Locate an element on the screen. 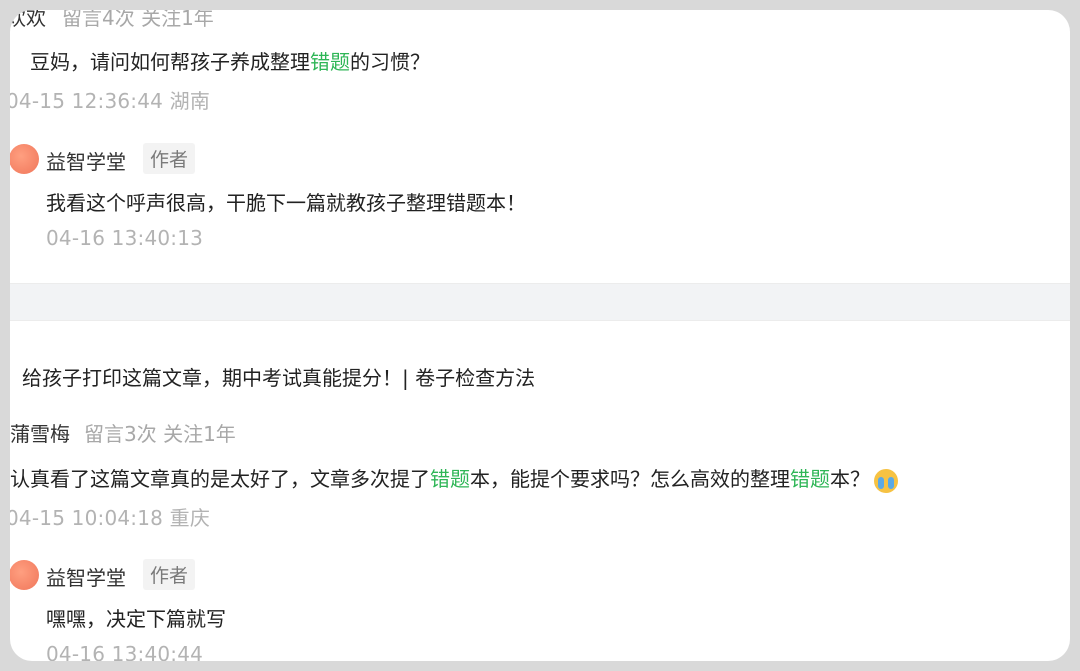  reply-text: 我看这个呼声很高，干脆下一篇就教孩子整理错题本！ is located at coordinates (286, 203).